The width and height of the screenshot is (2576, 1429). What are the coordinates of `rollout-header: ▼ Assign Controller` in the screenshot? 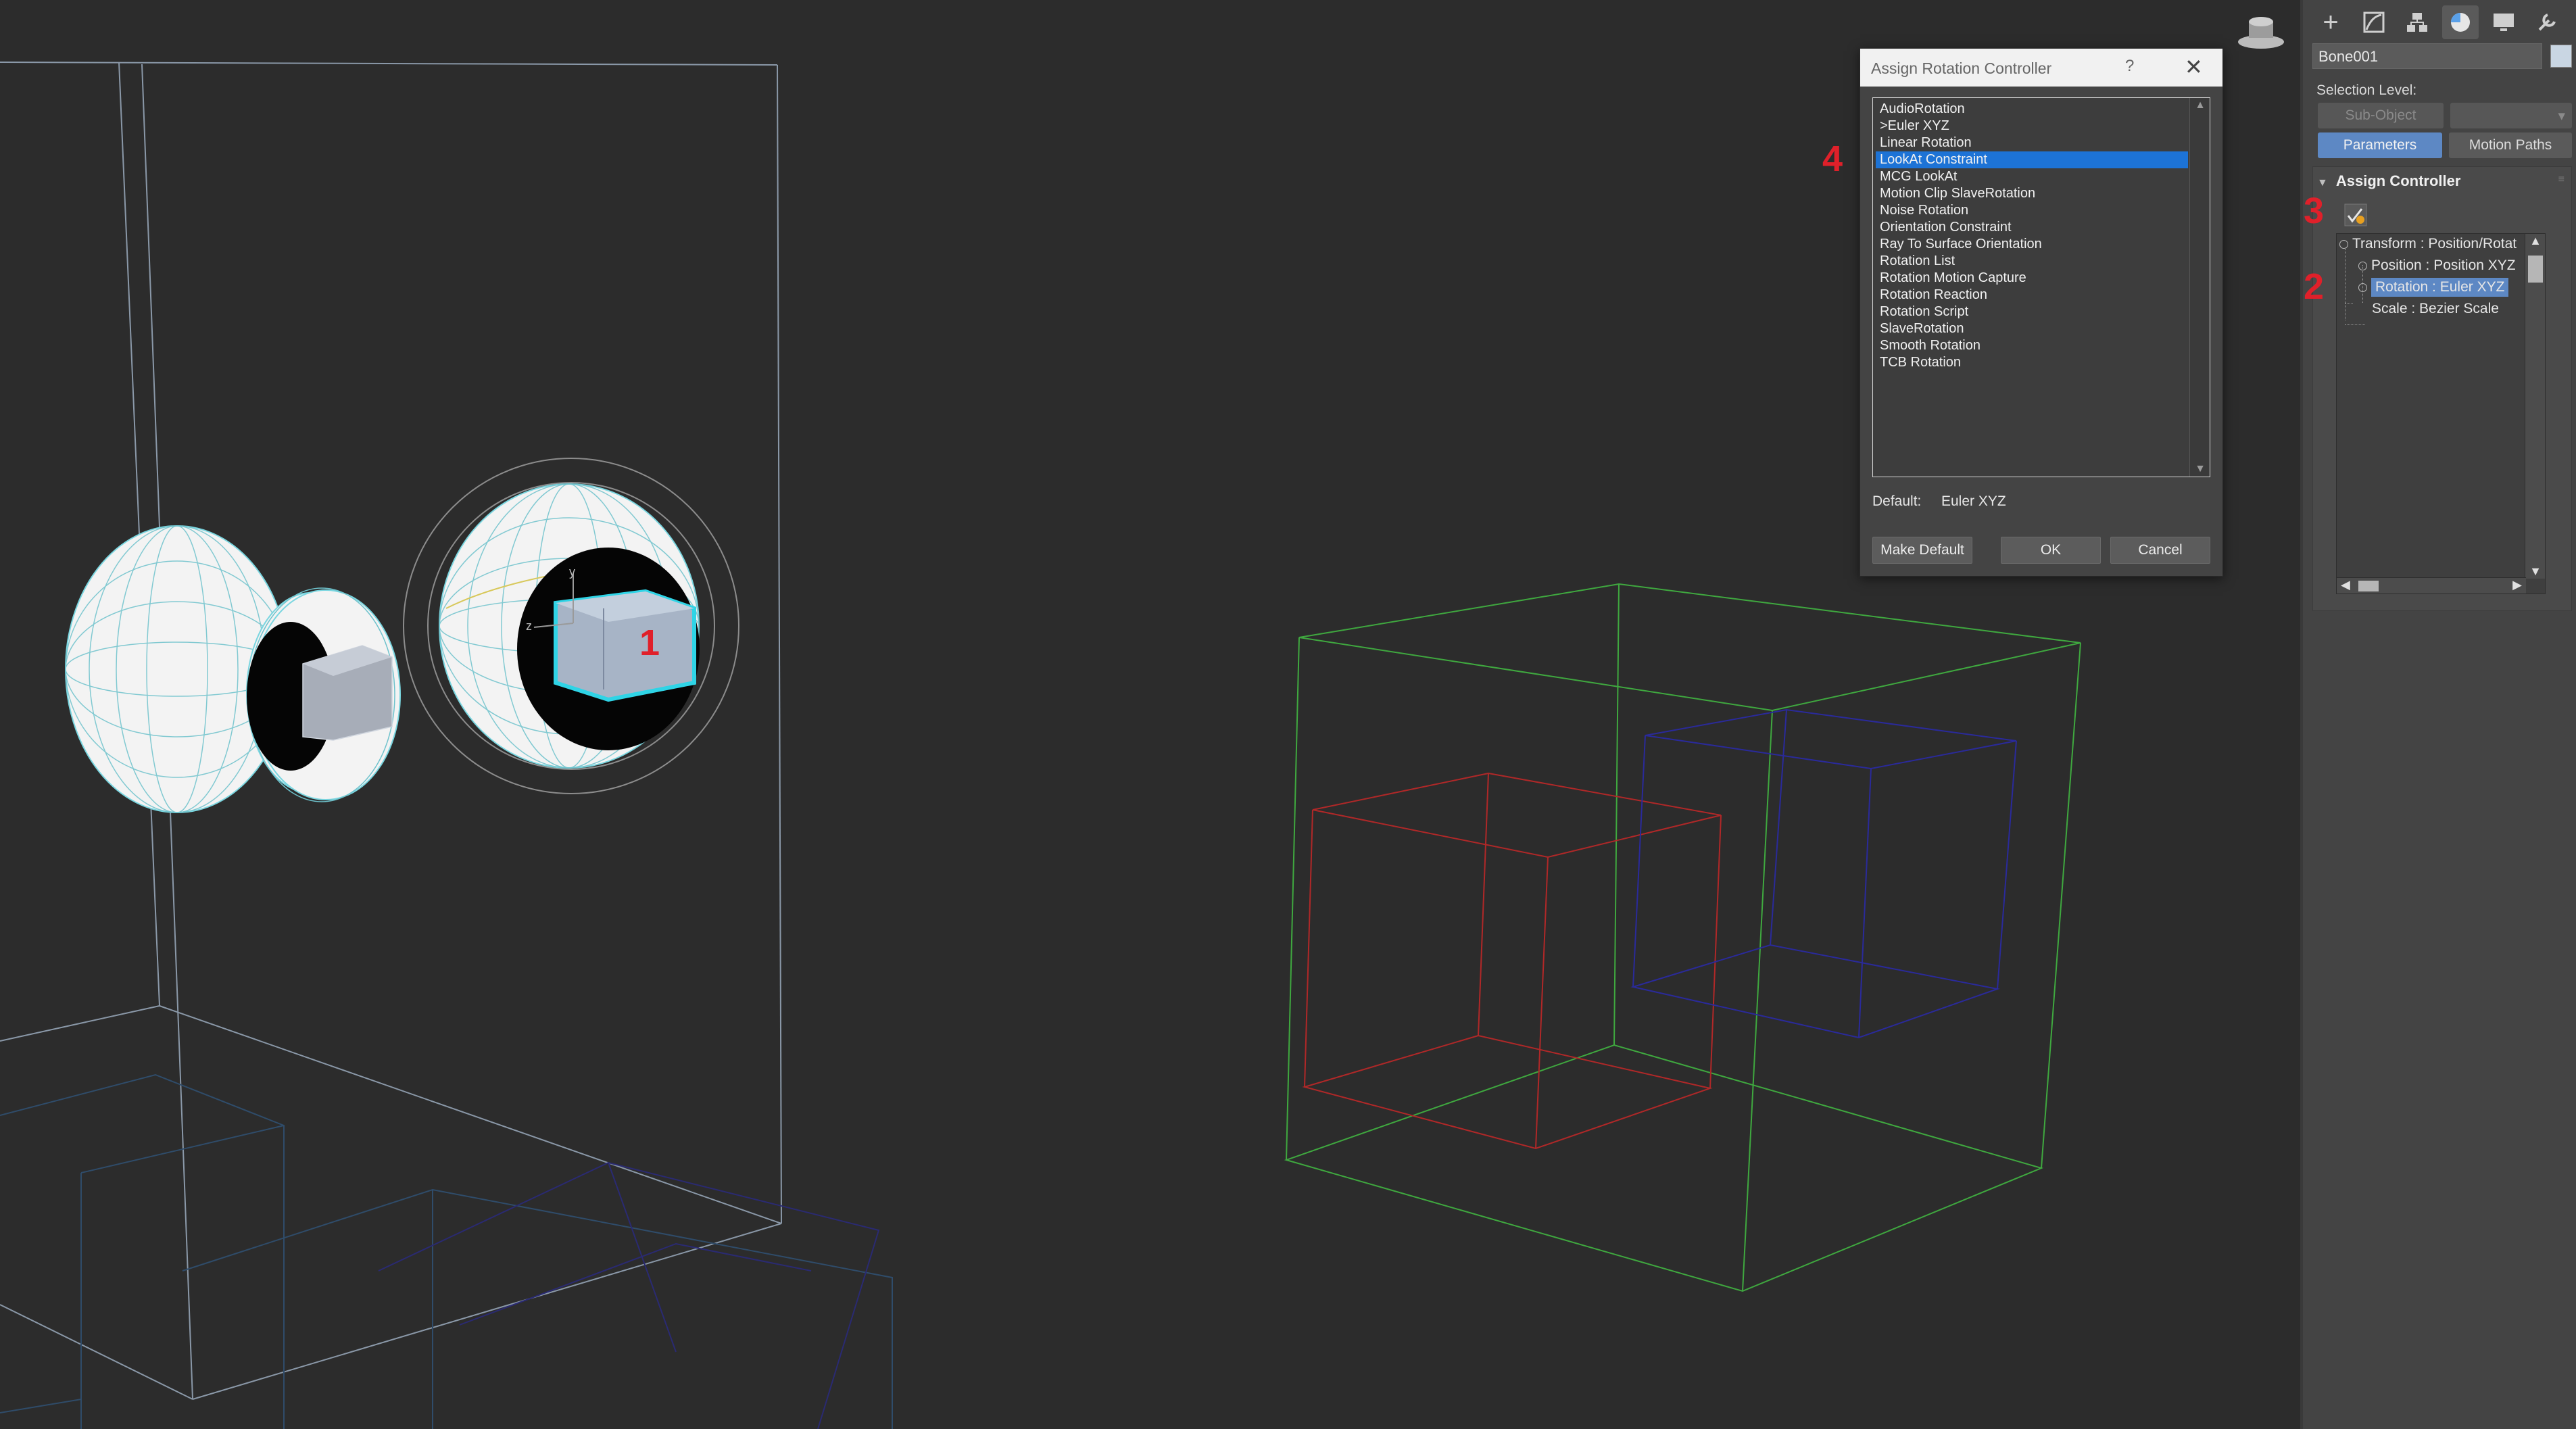 It's located at (2388, 181).